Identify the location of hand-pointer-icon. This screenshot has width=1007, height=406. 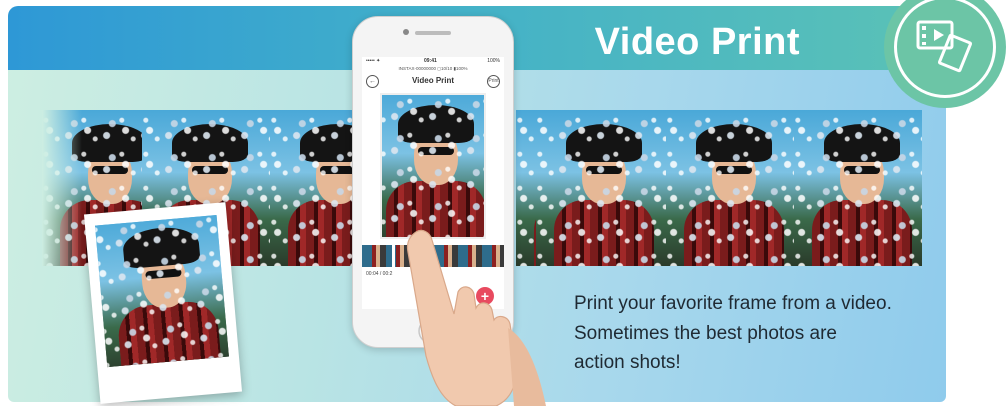
(476, 317).